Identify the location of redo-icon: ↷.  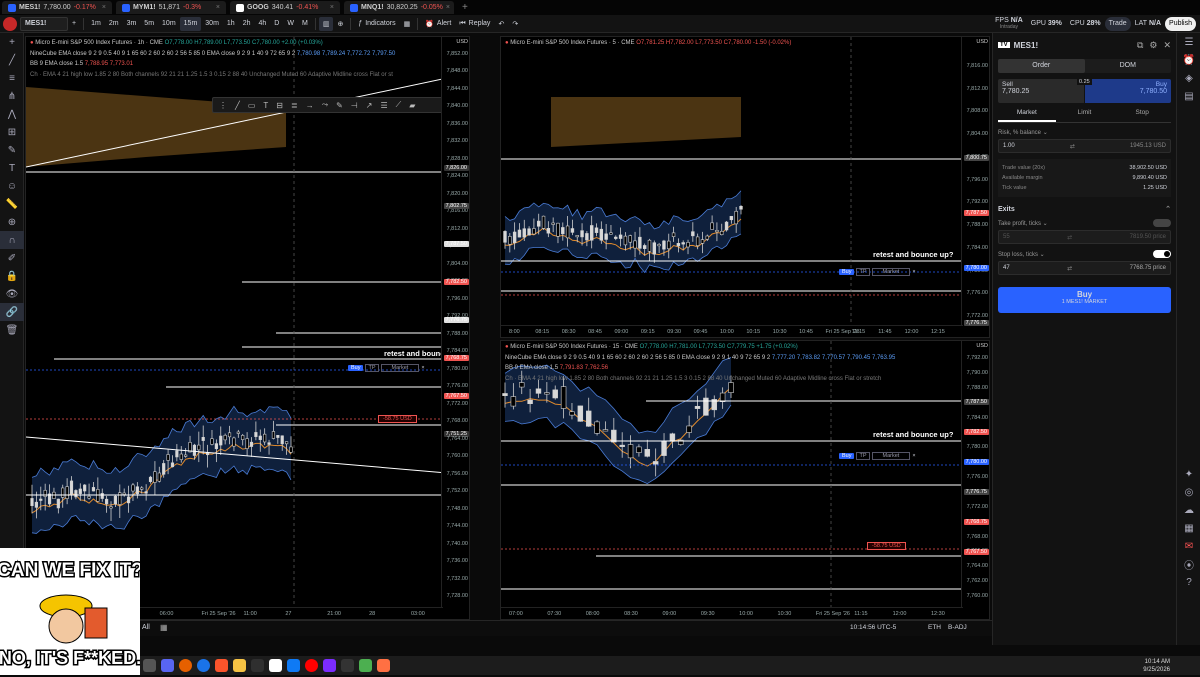
(515, 24).